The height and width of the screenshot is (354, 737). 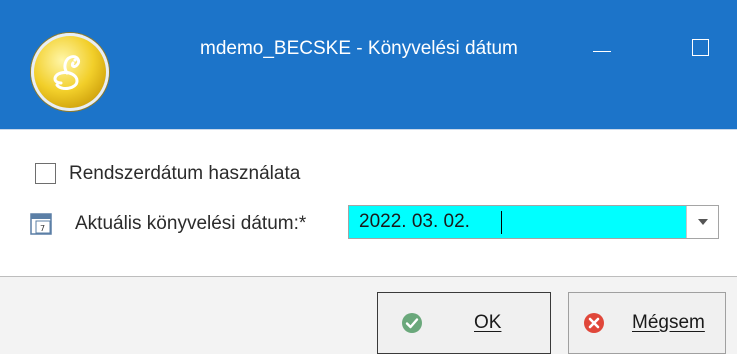 What do you see at coordinates (412, 323) in the screenshot?
I see `check-circle-icon` at bounding box center [412, 323].